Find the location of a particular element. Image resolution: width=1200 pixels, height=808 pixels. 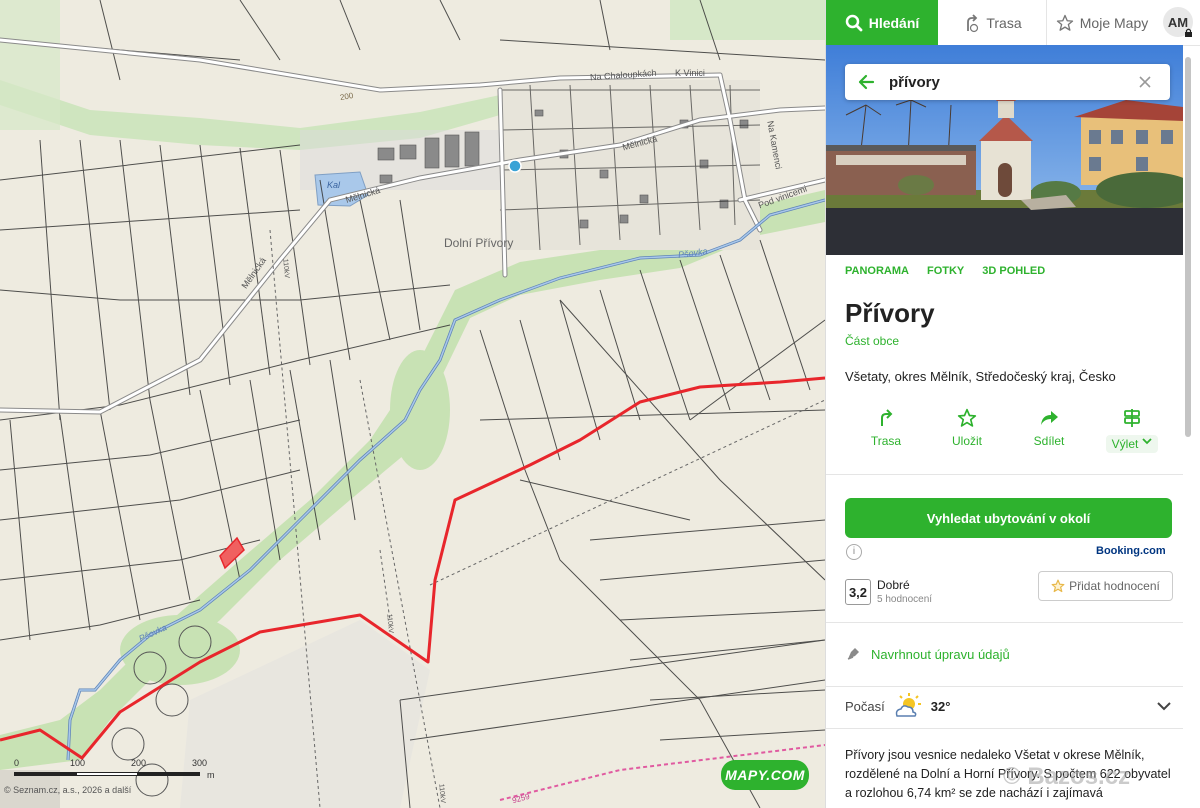

photos-link: FOTKY is located at coordinates (945, 271).